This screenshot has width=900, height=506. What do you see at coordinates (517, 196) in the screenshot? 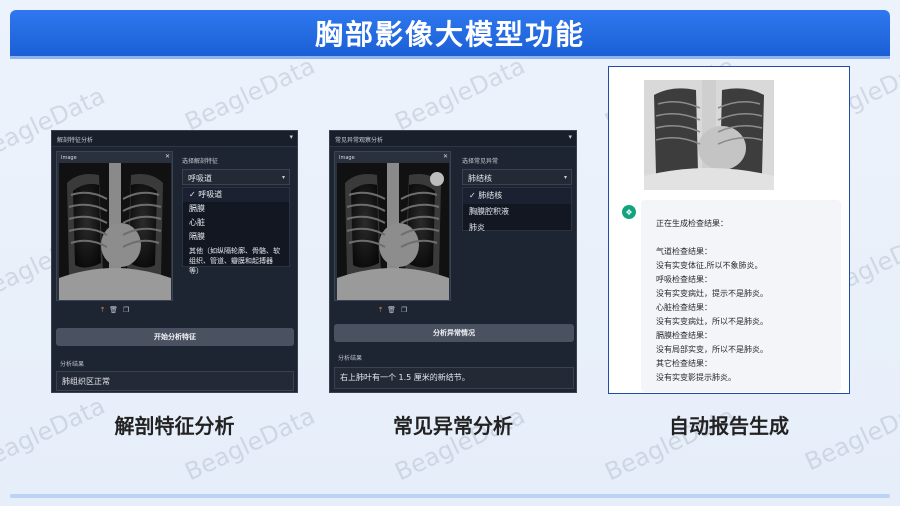
I see `dropdown-item: ✓ 肺结核` at bounding box center [517, 196].